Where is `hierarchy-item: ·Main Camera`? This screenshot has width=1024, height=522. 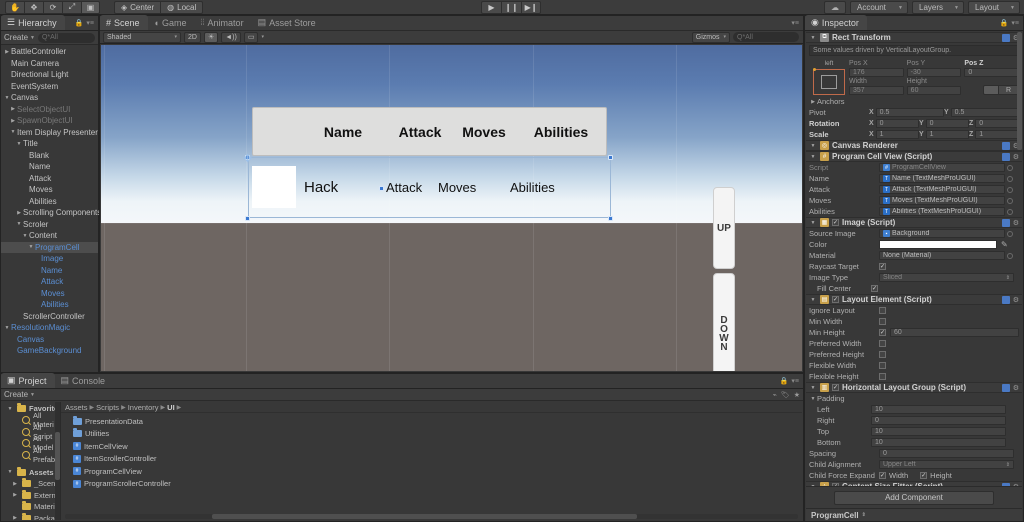 hierarchy-item: ·Main Camera is located at coordinates (49, 64).